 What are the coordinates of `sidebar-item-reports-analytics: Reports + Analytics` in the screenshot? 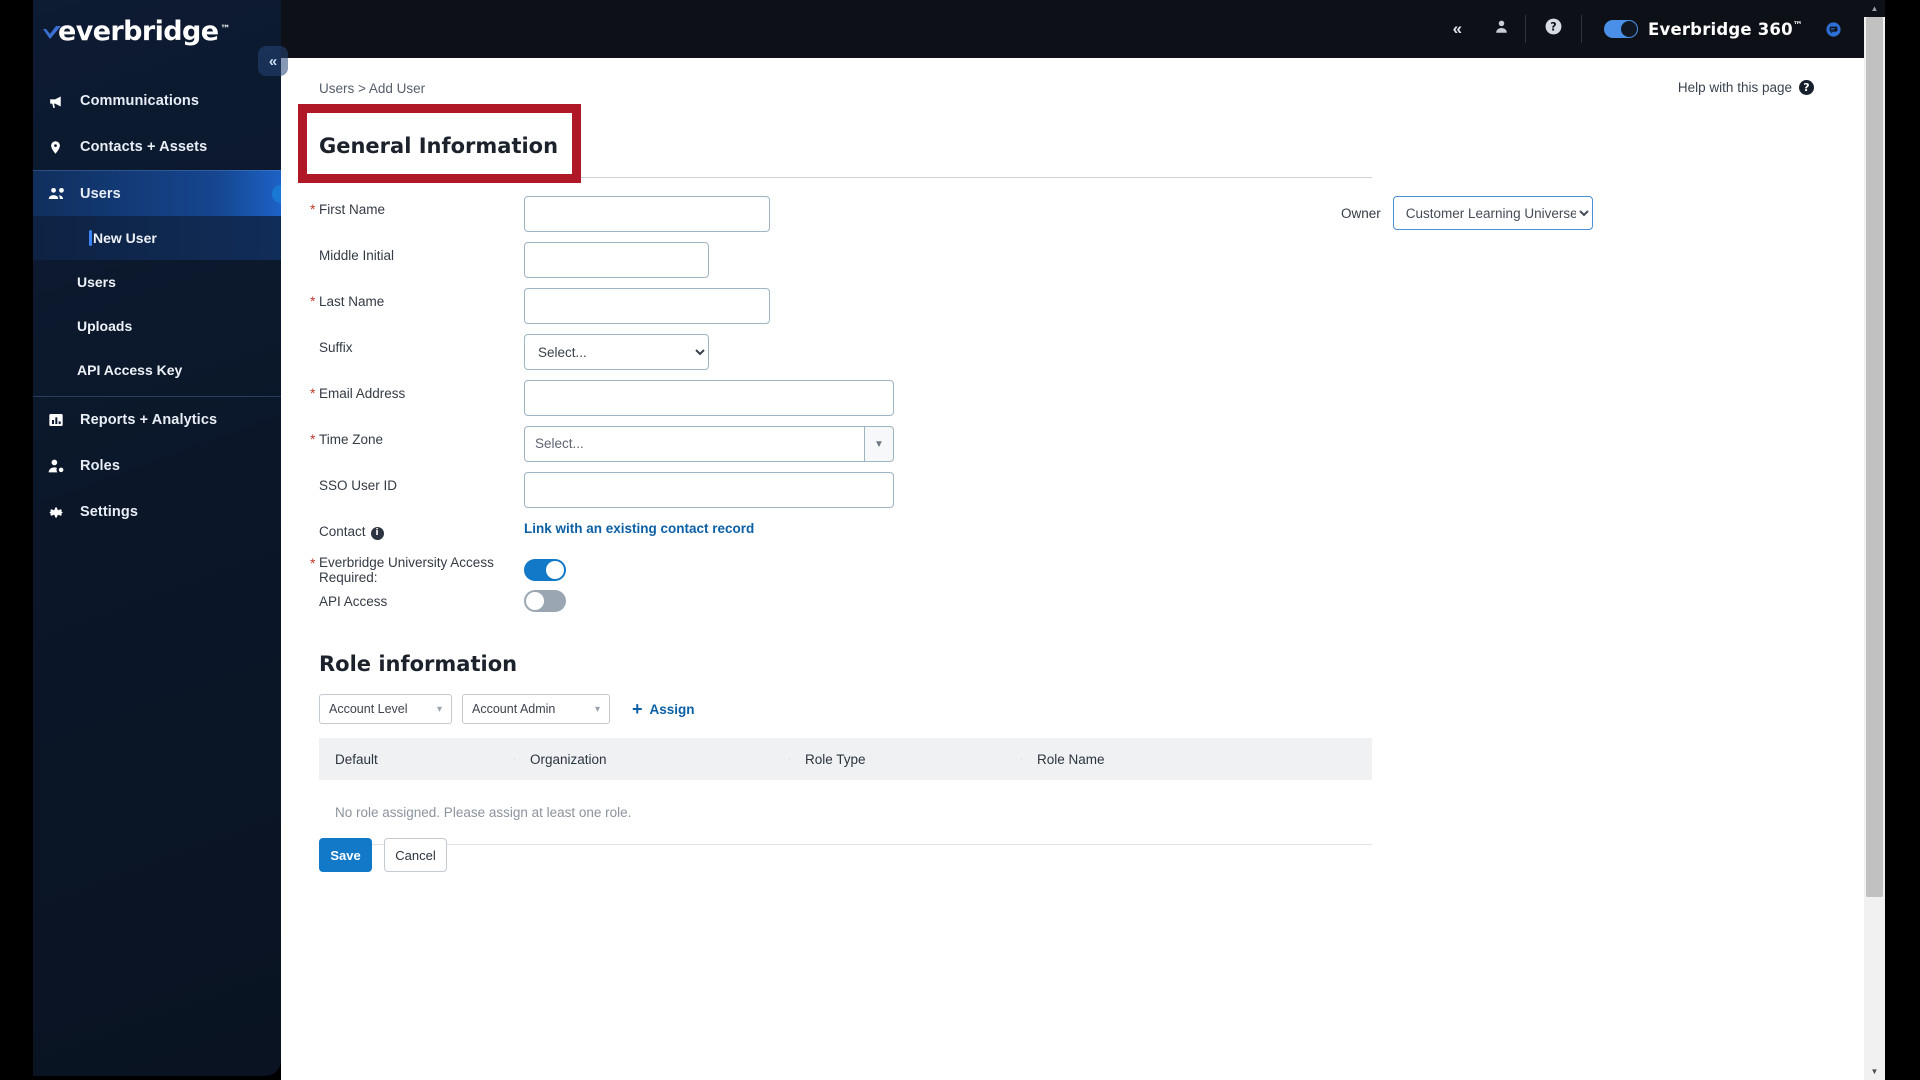 It's located at (157, 420).